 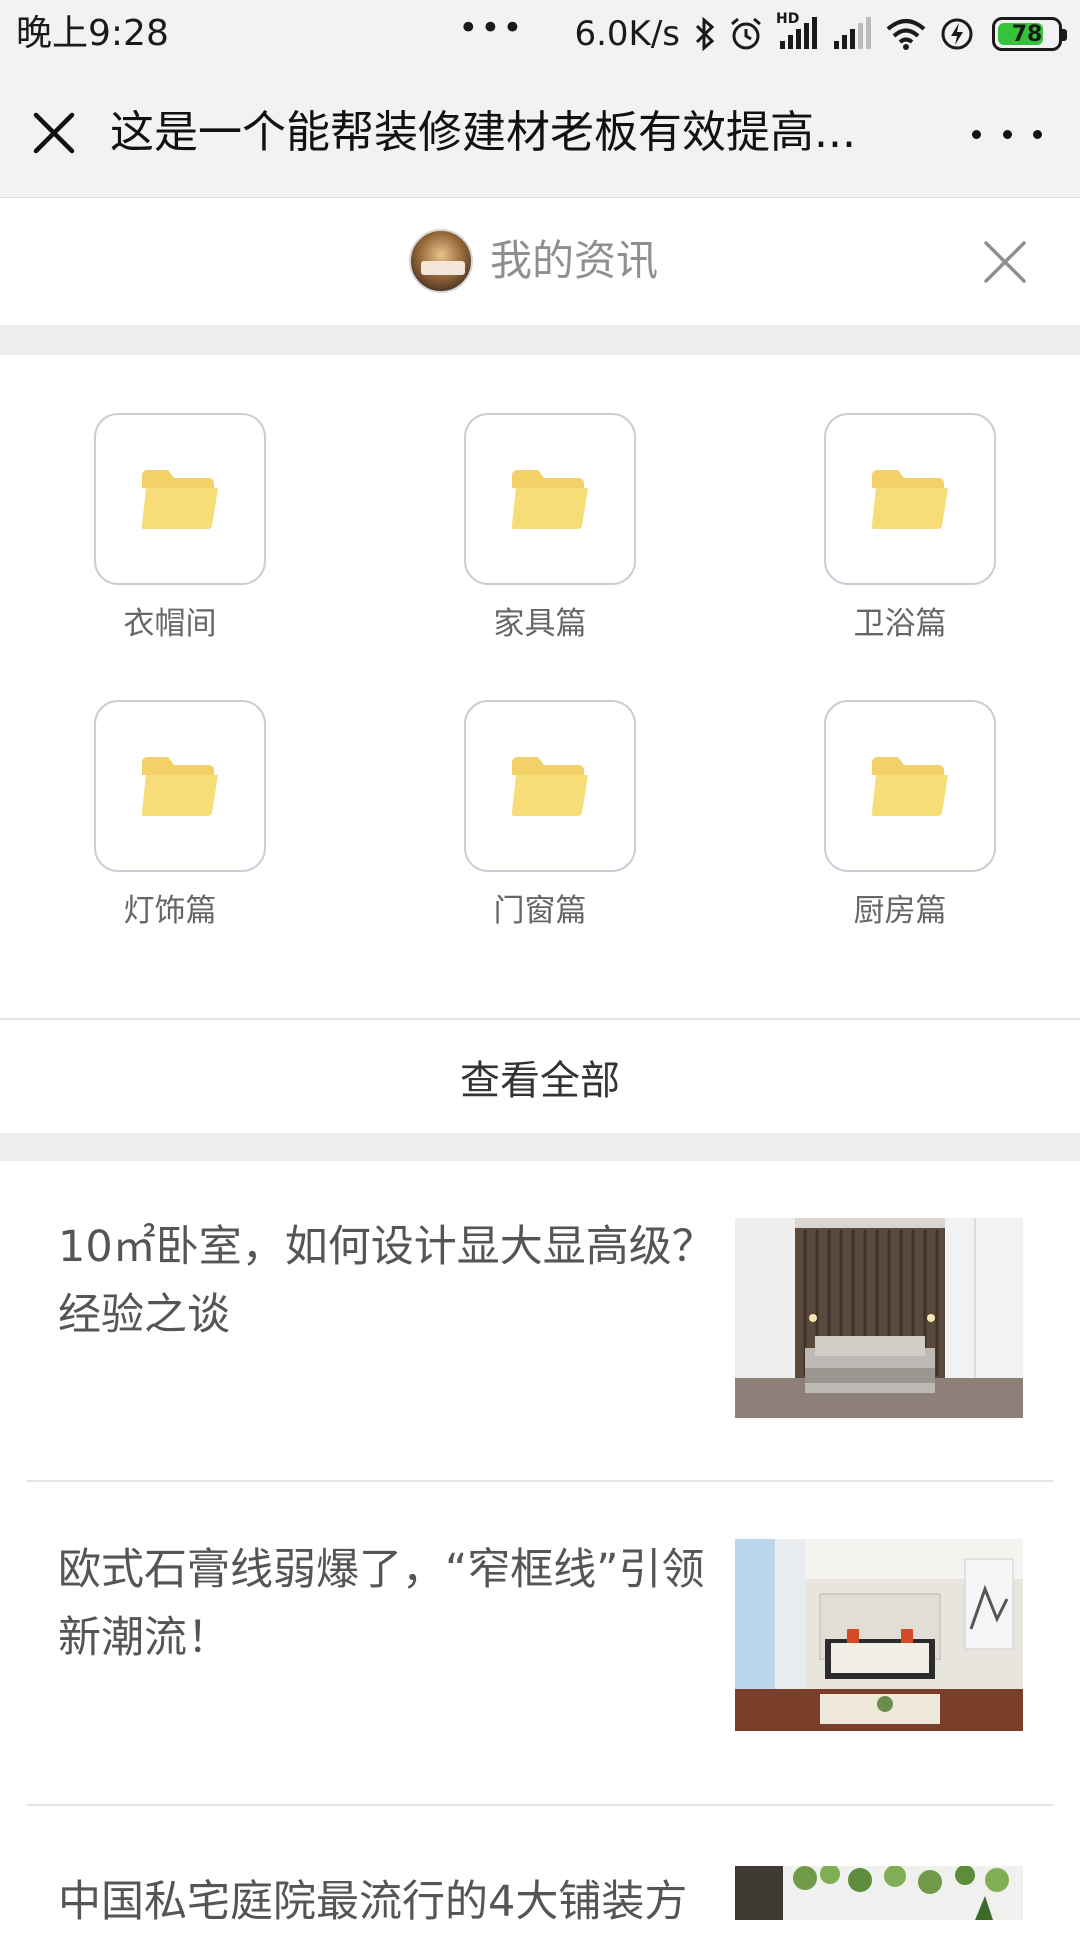 I want to click on battery-indicator: 78, so click(x=1029, y=34).